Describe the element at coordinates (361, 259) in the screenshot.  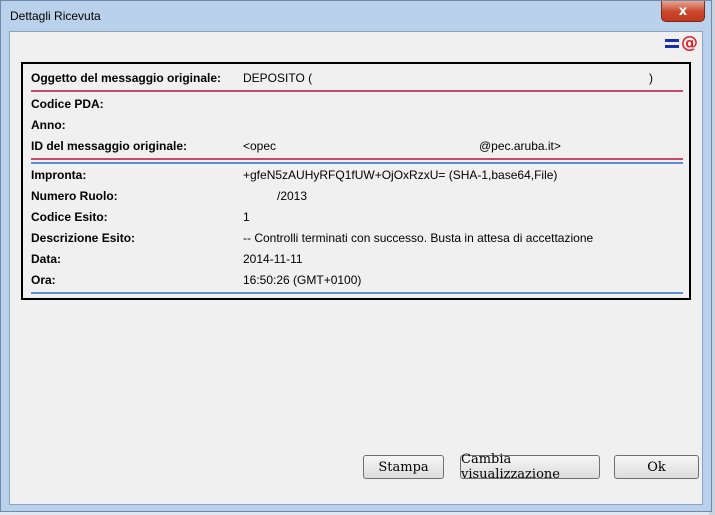
I see `row-data: Data: 2014-11-11` at that location.